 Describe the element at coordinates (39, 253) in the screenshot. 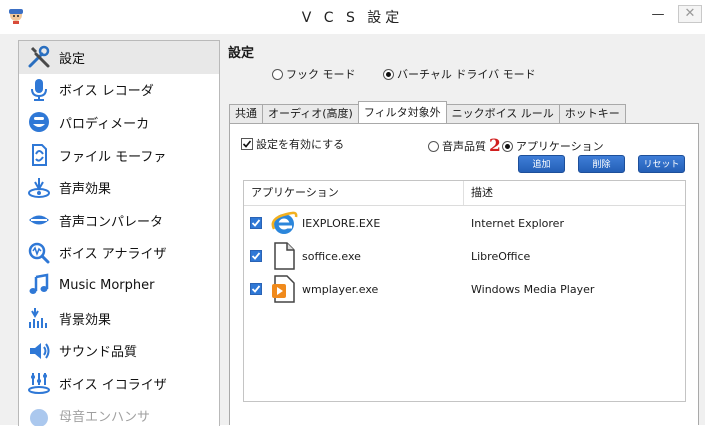

I see `voice-analyzer-icon` at that location.